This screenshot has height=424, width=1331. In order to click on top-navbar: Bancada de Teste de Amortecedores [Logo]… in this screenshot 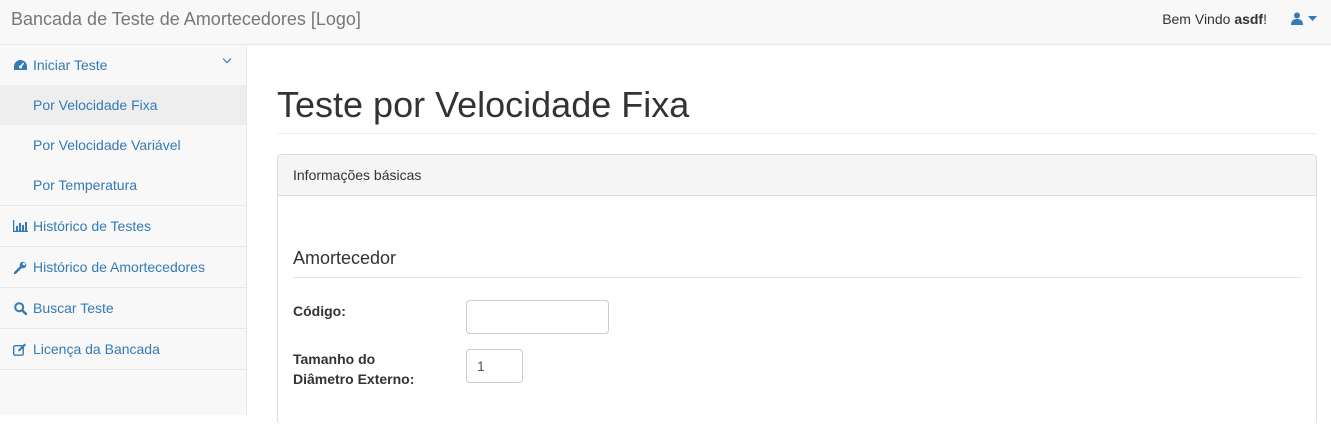, I will do `click(665, 22)`.